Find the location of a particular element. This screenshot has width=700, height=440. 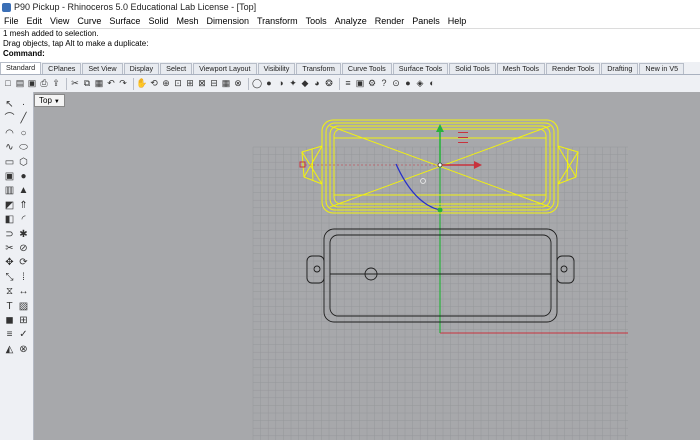

toolbar-tab: Curve Tools is located at coordinates (366, 68).